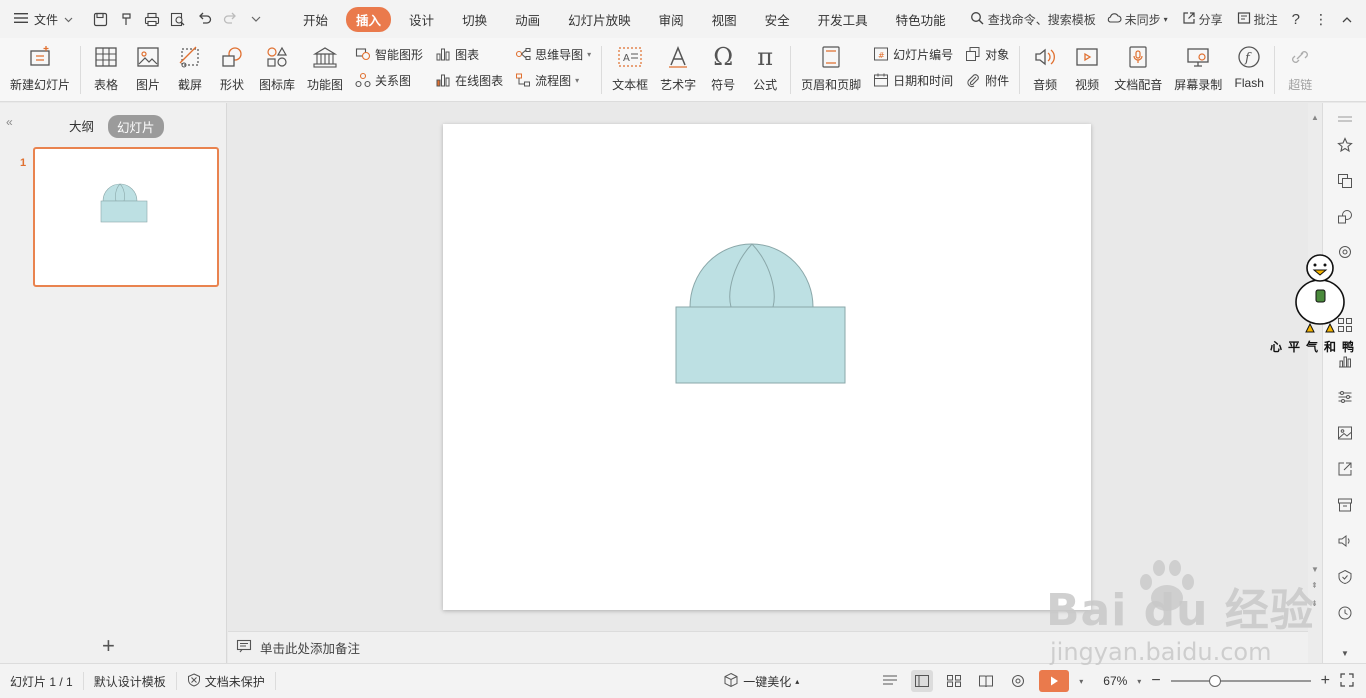 The image size is (1366, 698). Describe the element at coordinates (226, 681) in the screenshot. I see `protection-status: 文档未保护` at that location.